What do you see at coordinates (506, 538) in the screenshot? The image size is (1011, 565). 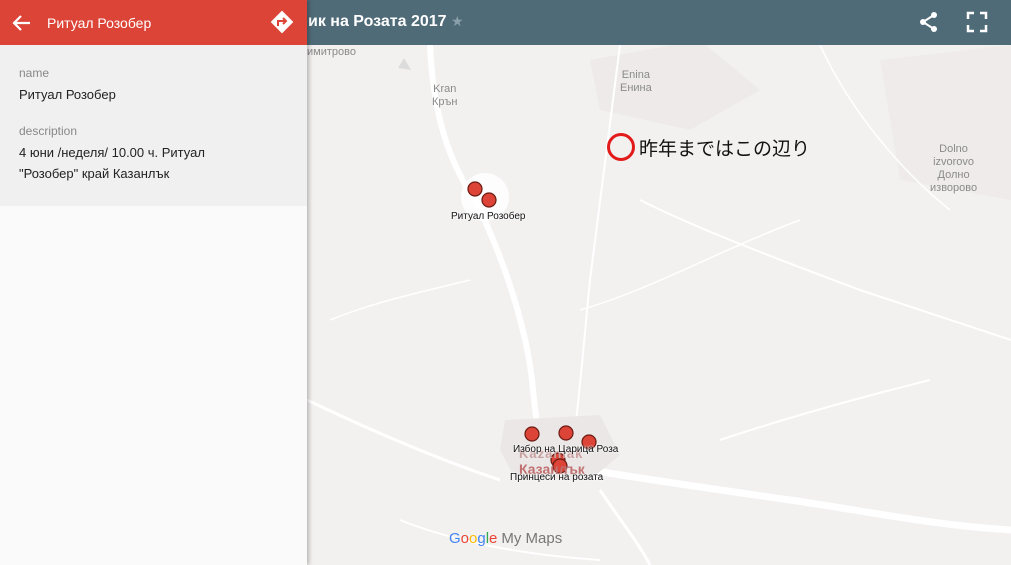 I see `google-my-maps-logo: Google My Maps` at bounding box center [506, 538].